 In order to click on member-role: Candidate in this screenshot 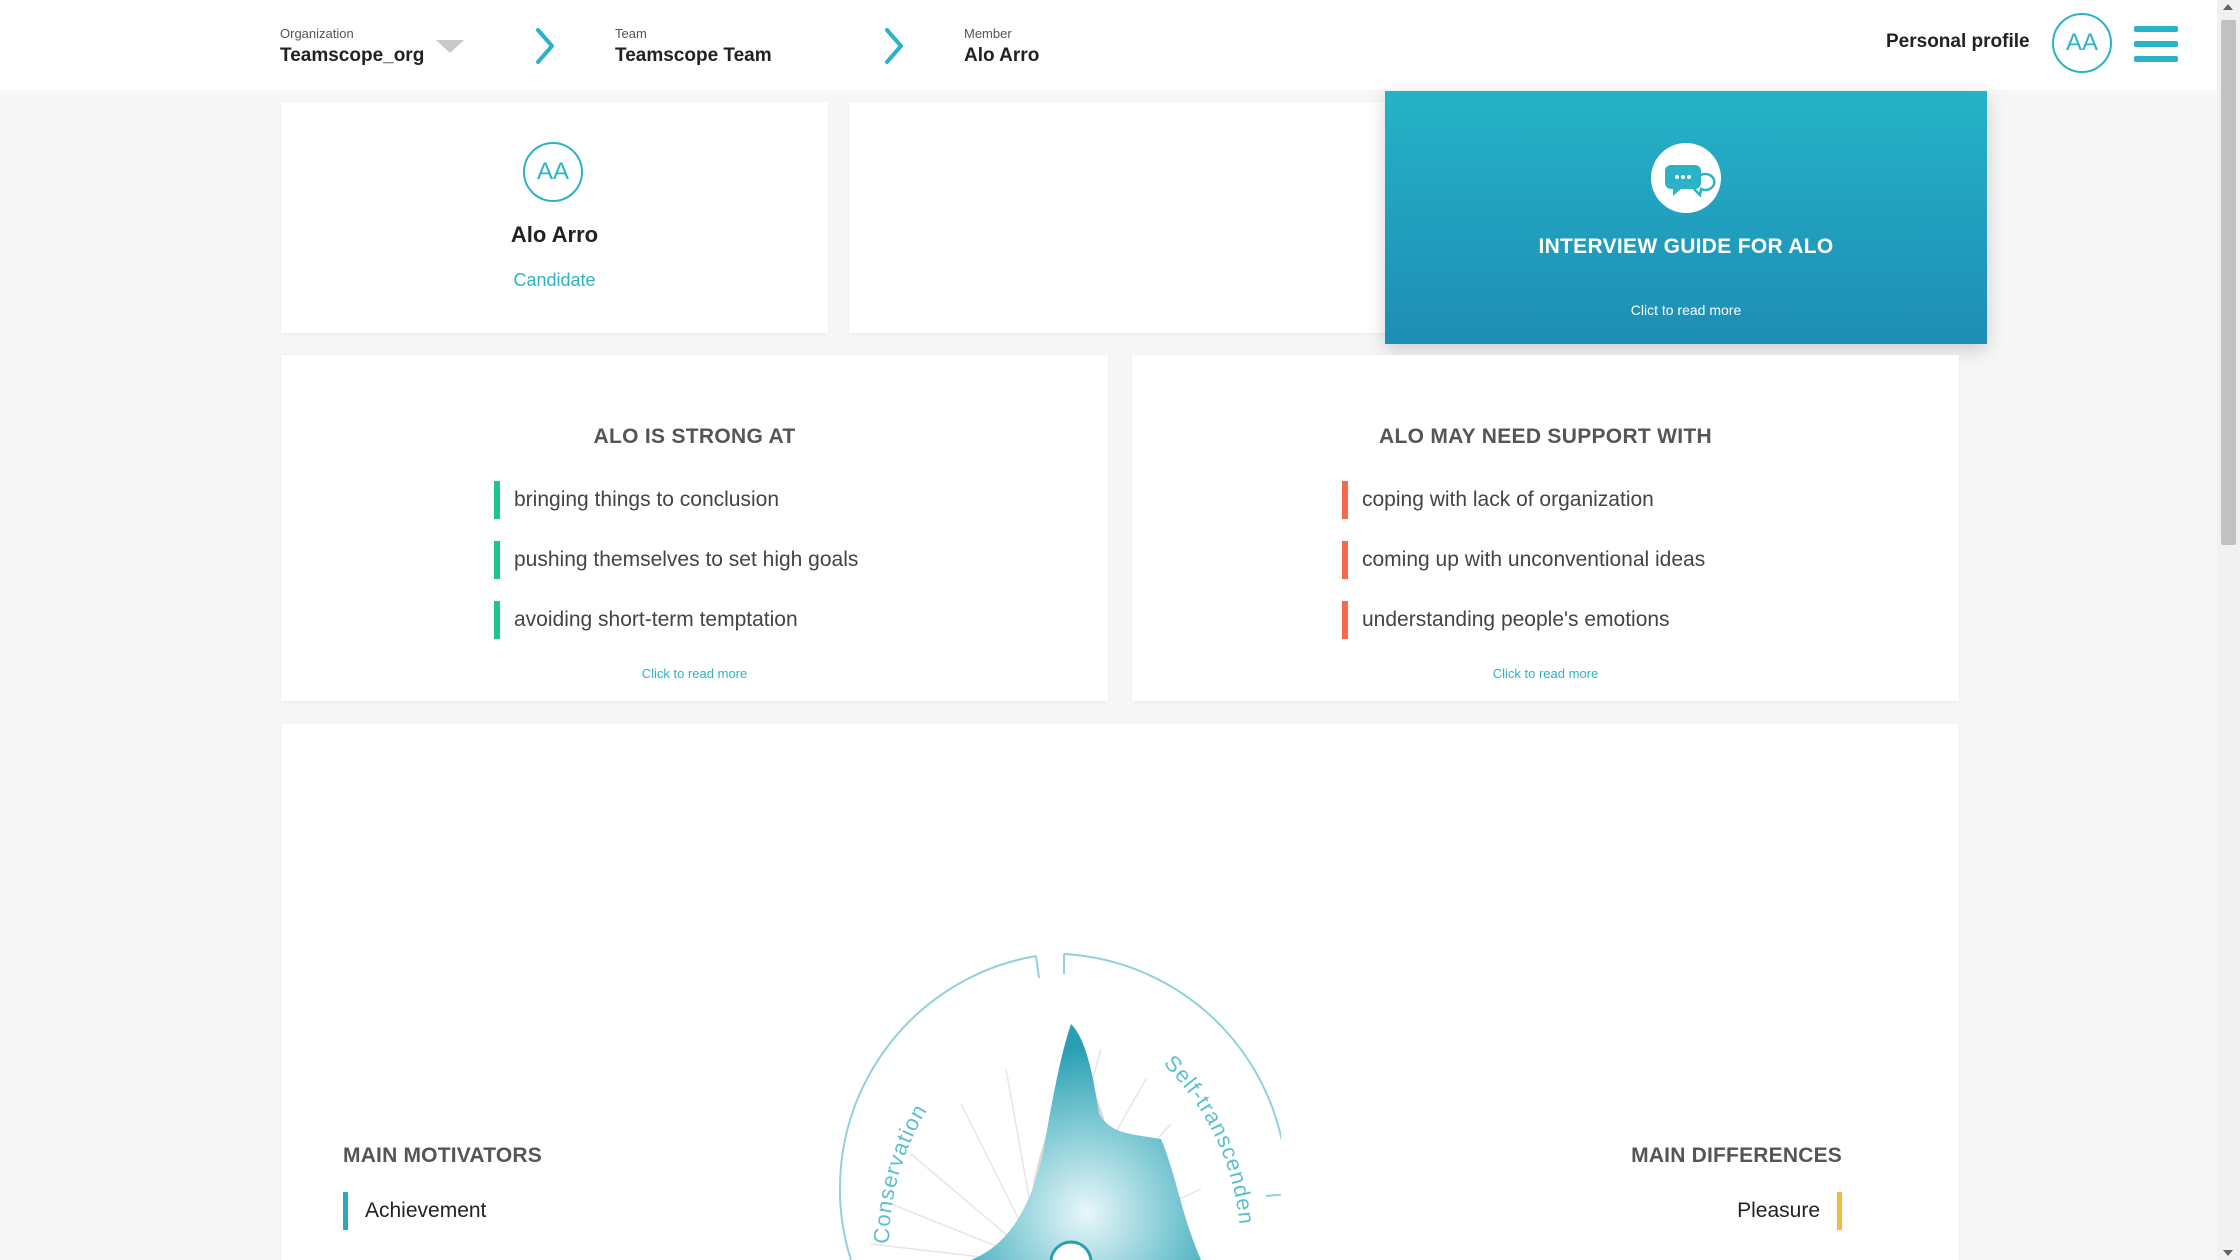, I will do `click(554, 280)`.